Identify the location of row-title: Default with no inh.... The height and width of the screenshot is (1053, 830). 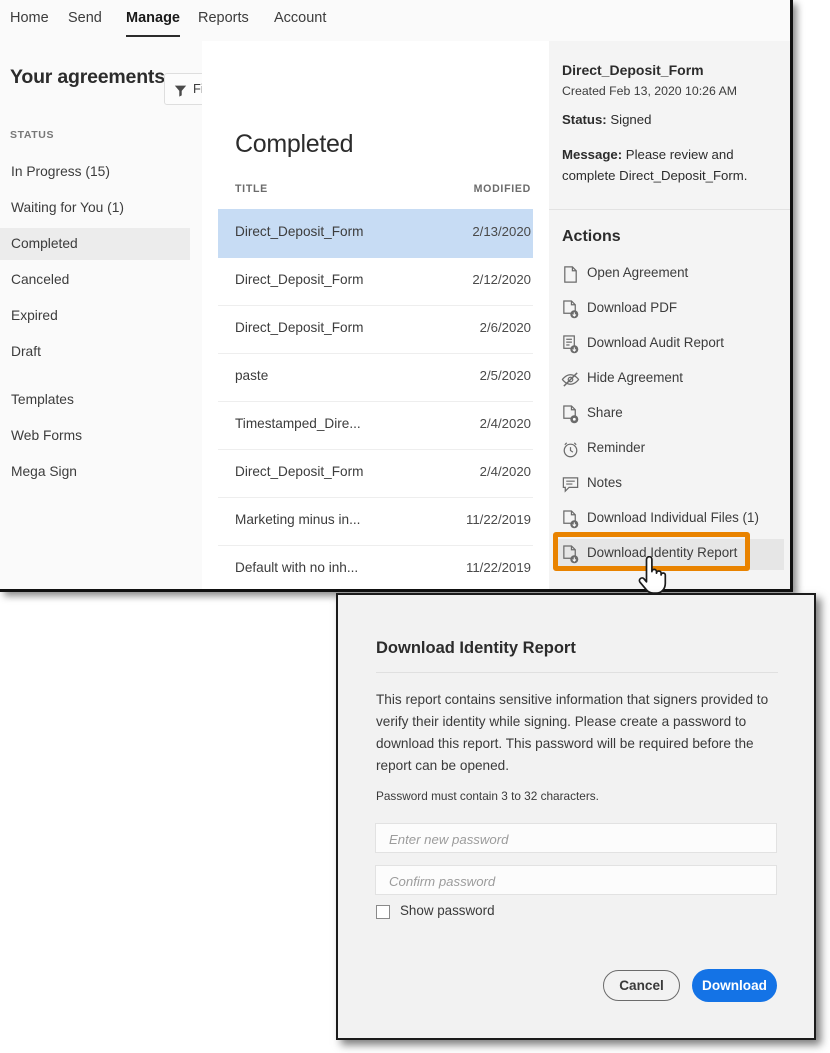
(297, 567).